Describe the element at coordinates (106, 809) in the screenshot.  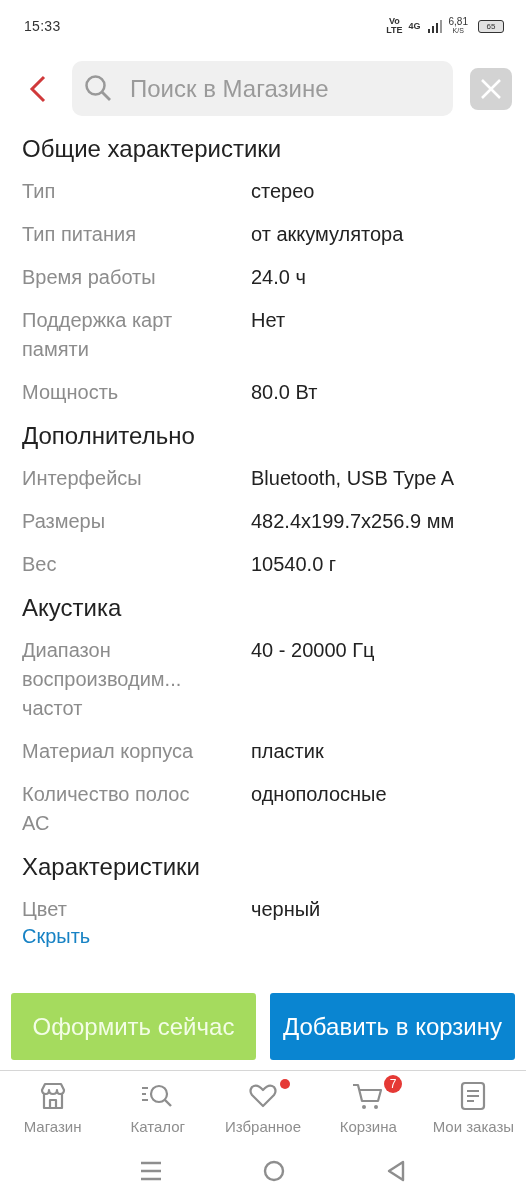
I see `spec-label: Количество полос АС` at that location.